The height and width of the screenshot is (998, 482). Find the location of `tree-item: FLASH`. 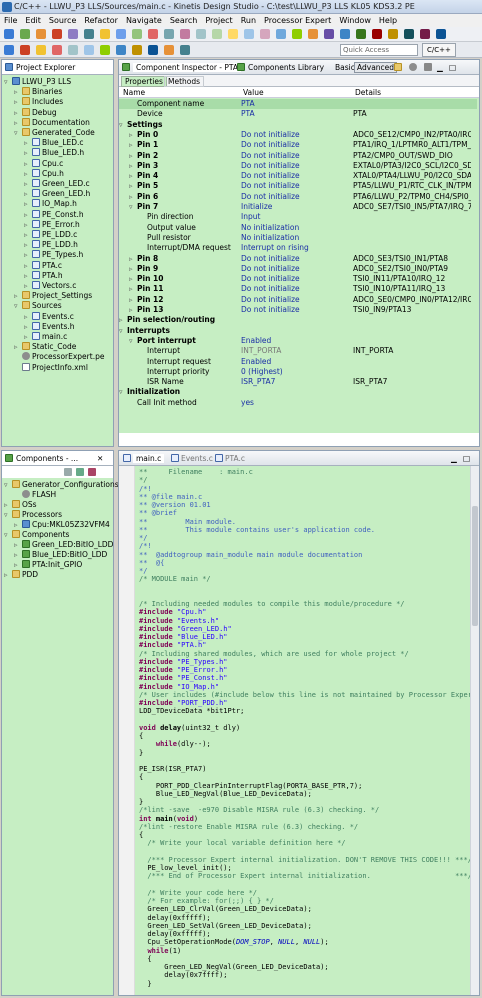

tree-item: FLASH is located at coordinates (35, 495).